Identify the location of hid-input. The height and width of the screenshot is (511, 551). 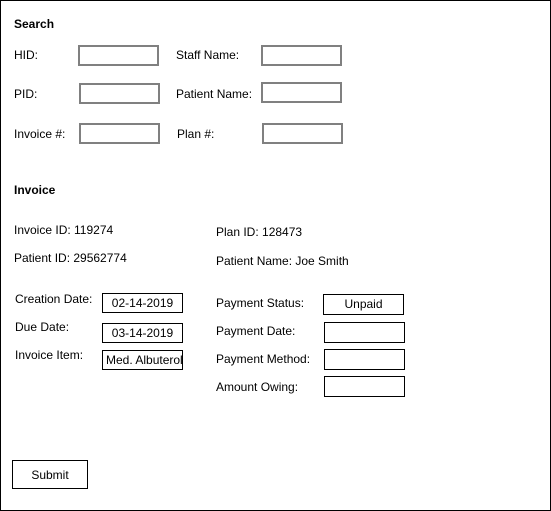
(118, 55).